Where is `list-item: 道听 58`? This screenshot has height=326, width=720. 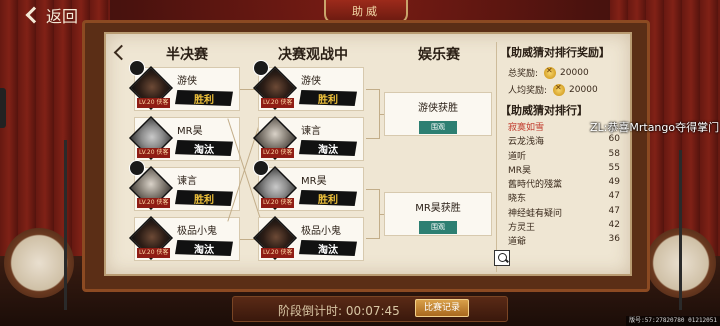 list-item: 道听 58 is located at coordinates (564, 155).